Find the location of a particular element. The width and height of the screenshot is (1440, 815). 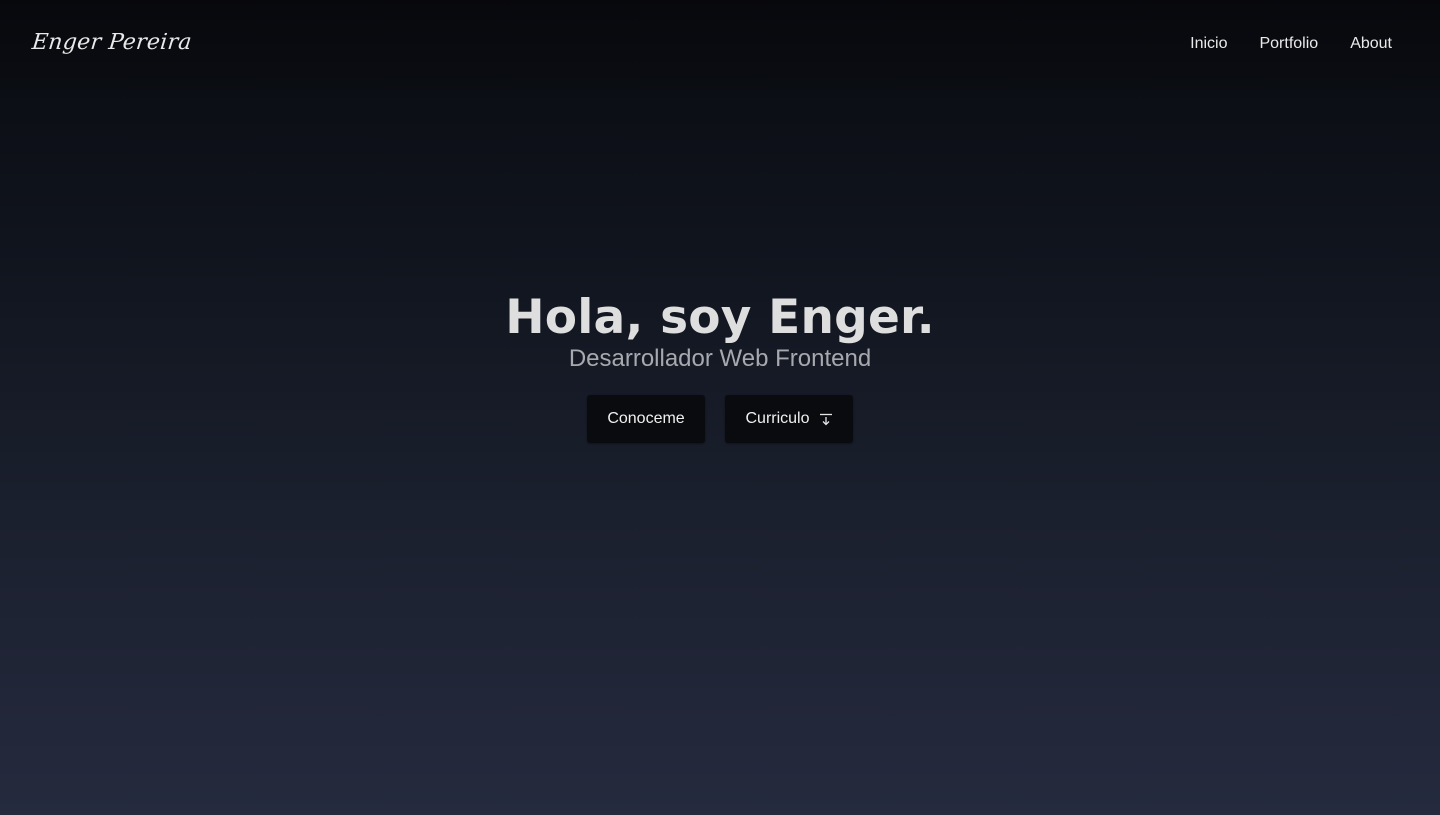

nav-links: Inicio Portfolio About is located at coordinates (1291, 44).